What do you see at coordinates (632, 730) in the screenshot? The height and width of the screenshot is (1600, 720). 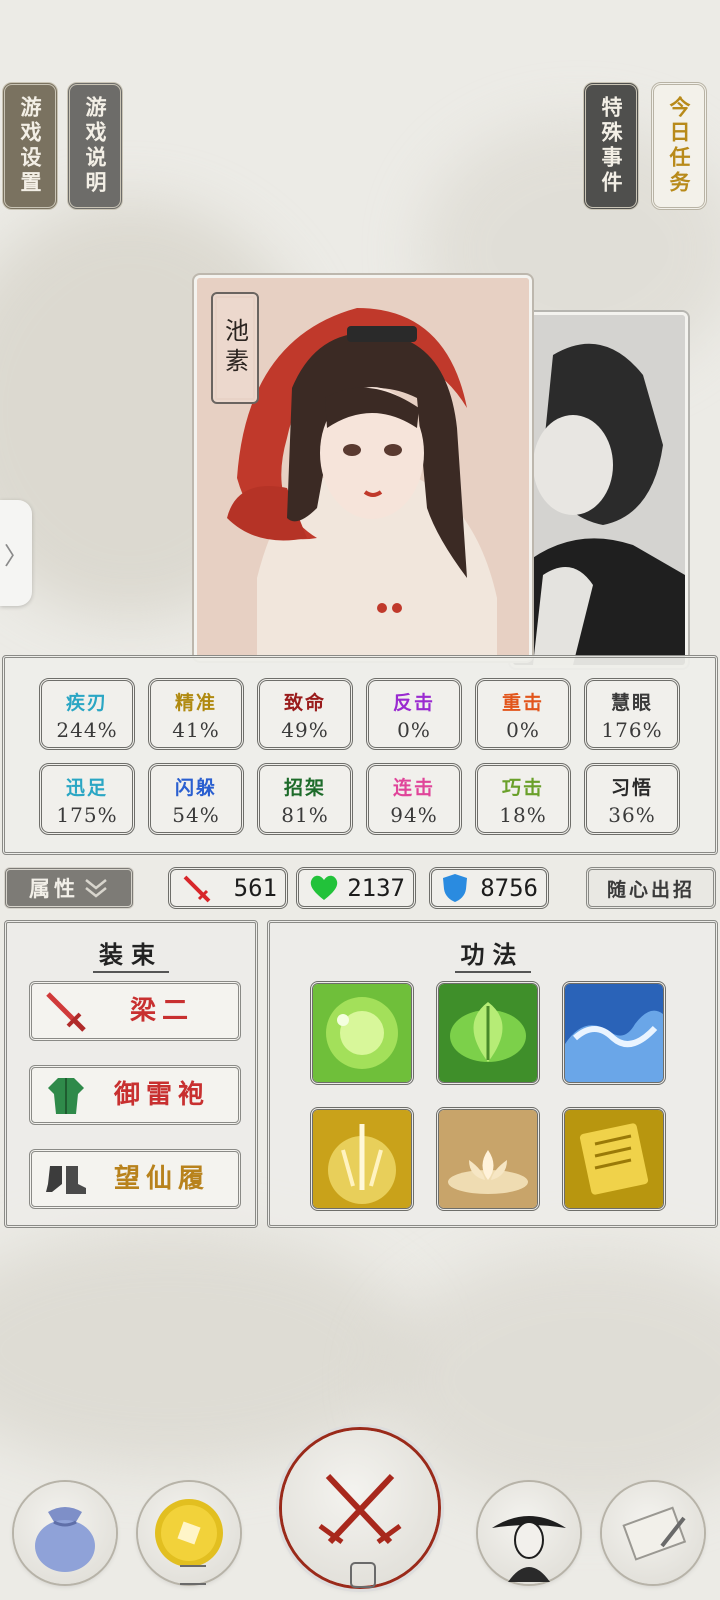 I see `stat-value: 176%` at bounding box center [632, 730].